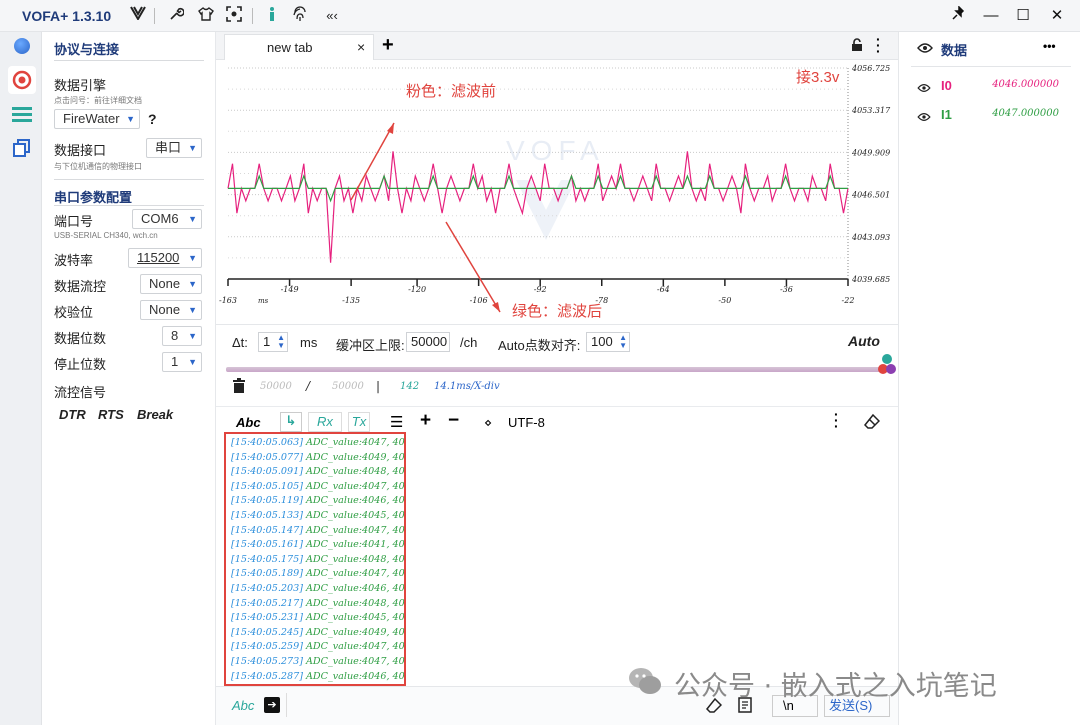 The width and height of the screenshot is (1080, 725). I want to click on stat-a: 50000, so click(276, 386).